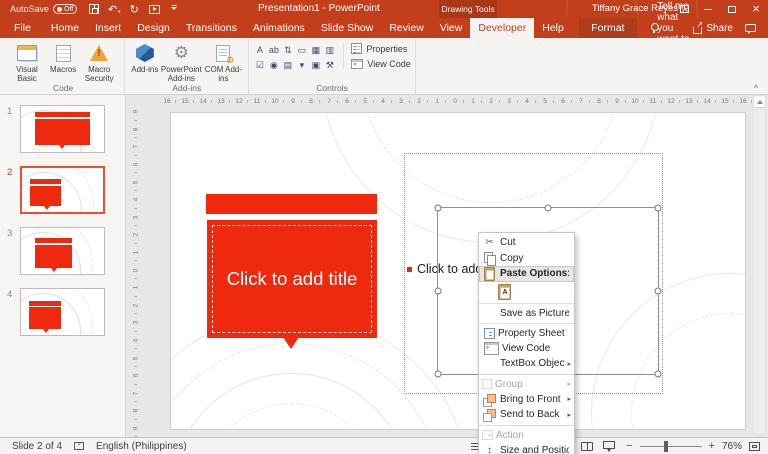 The image size is (768, 454). I want to click on more-controls-icon: ⚒, so click(329, 65).